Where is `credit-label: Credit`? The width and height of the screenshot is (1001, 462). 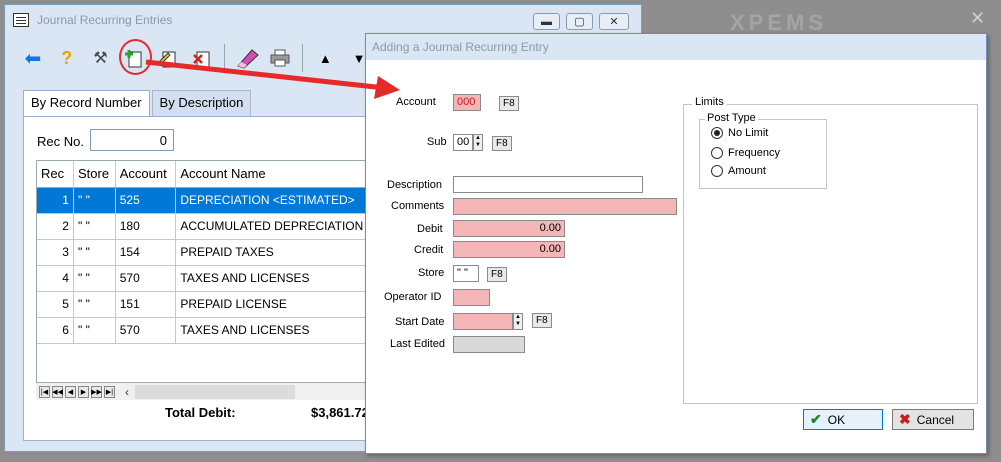 credit-label: Credit is located at coordinates (429, 250).